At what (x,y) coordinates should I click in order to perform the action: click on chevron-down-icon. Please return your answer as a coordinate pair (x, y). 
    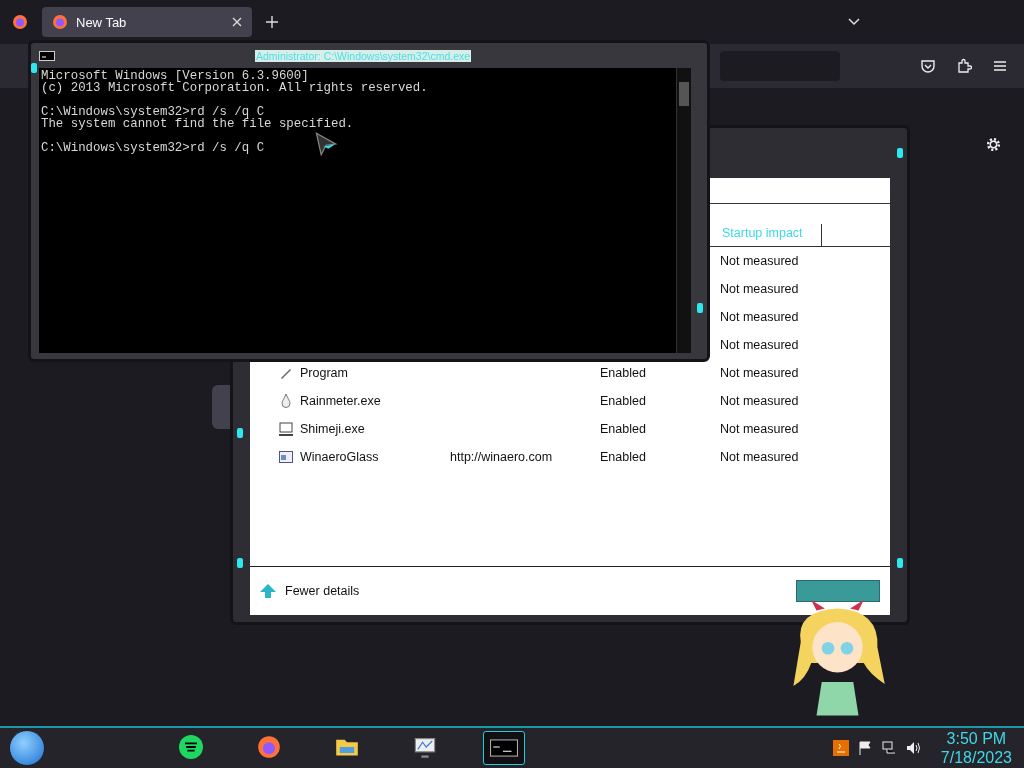
    Looking at the image, I should click on (854, 22).